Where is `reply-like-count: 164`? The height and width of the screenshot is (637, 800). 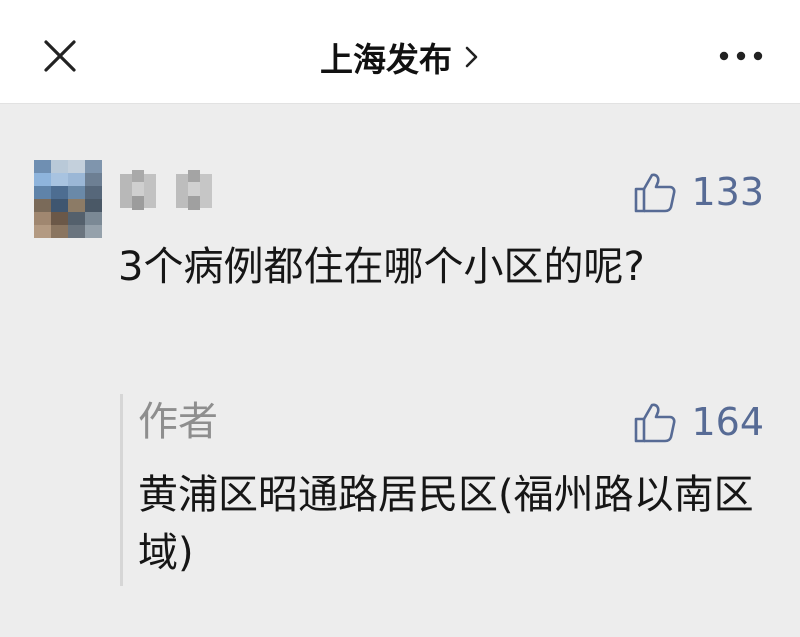 reply-like-count: 164 is located at coordinates (727, 422).